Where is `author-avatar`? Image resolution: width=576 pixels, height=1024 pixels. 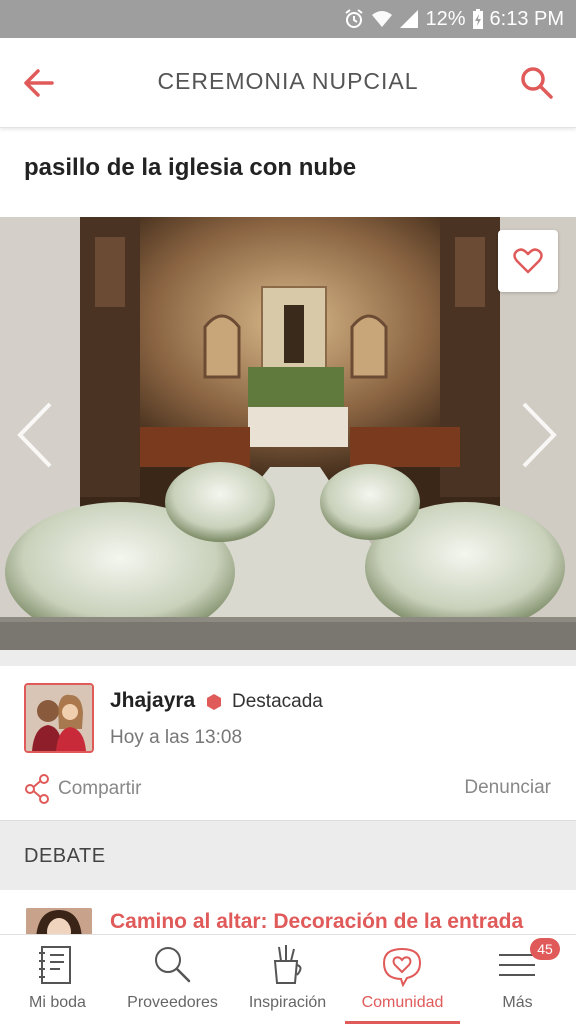
author-avatar is located at coordinates (59, 718).